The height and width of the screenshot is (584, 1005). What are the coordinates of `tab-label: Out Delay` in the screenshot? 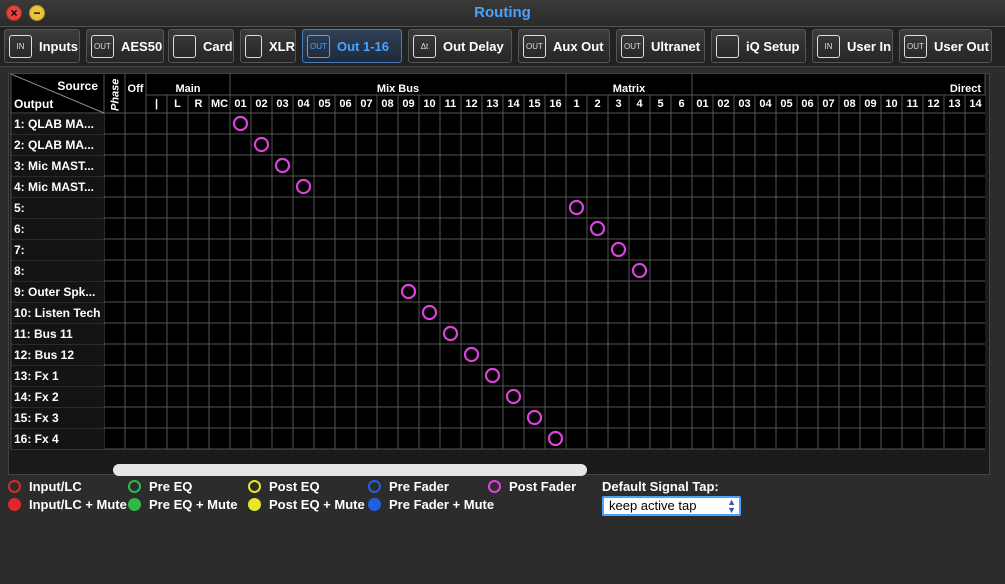 It's located at (473, 46).